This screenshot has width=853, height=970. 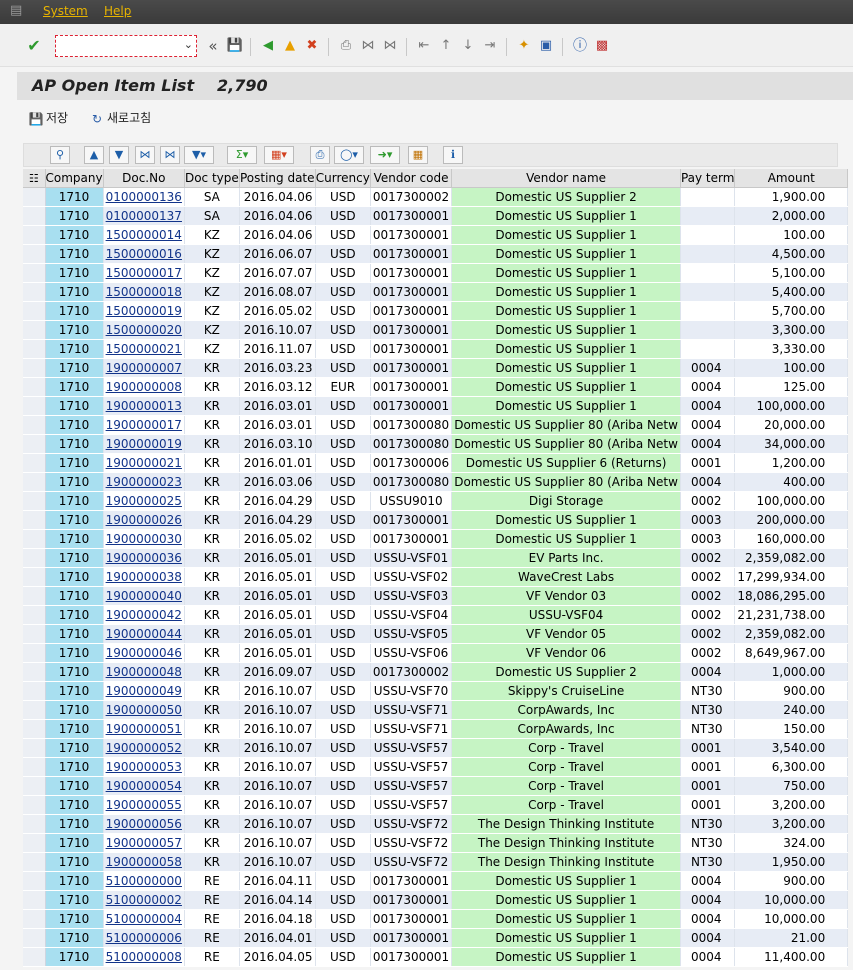 I want to click on find-icon: ⋈, so click(x=368, y=46).